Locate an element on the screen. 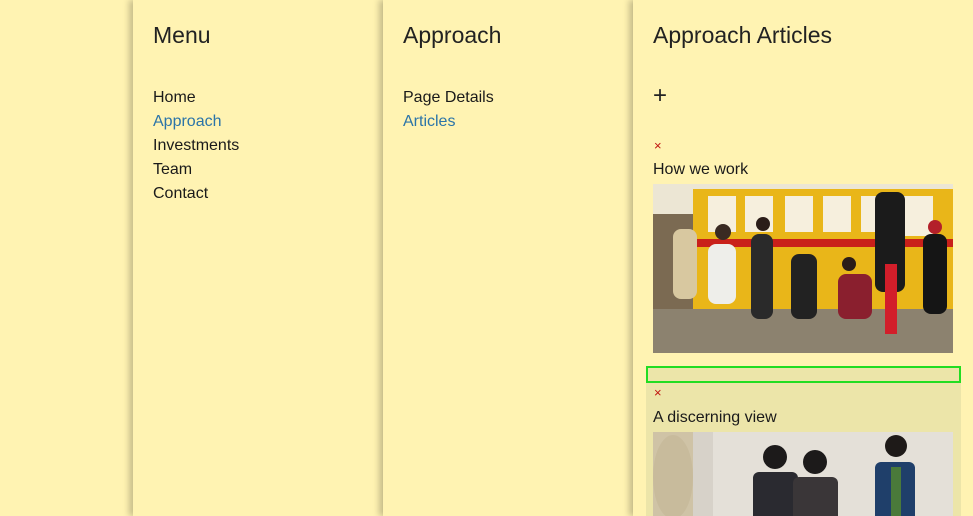 The image size is (973, 516). article-item-selected: × A discerning view is located at coordinates (803, 441).